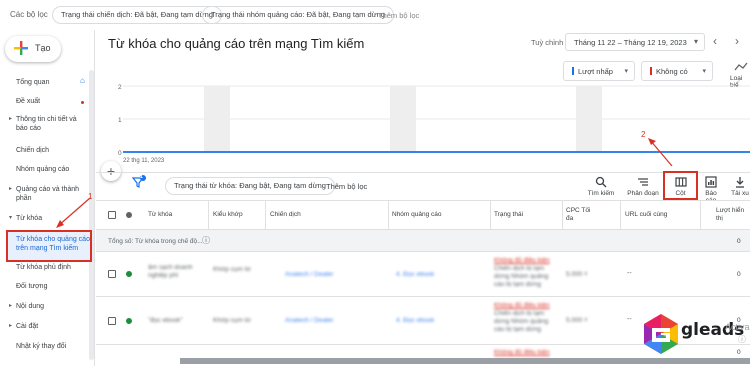 The image size is (750, 366). Describe the element at coordinates (630, 42) in the screenshot. I see `date-range-value: Tháng 11 22 – Tháng 12 19, 2023` at that location.